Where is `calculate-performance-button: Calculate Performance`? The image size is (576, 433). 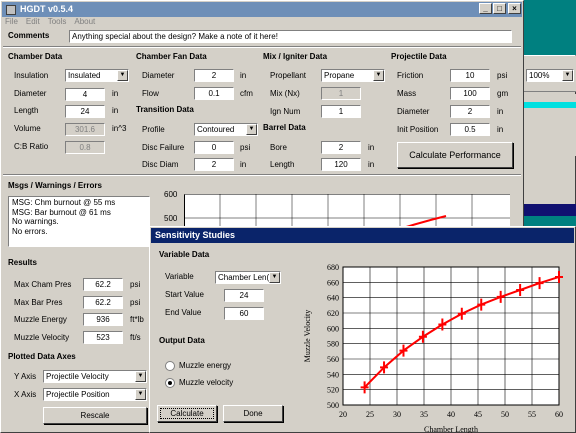
calculate-performance-button: Calculate Performance is located at coordinates (455, 155).